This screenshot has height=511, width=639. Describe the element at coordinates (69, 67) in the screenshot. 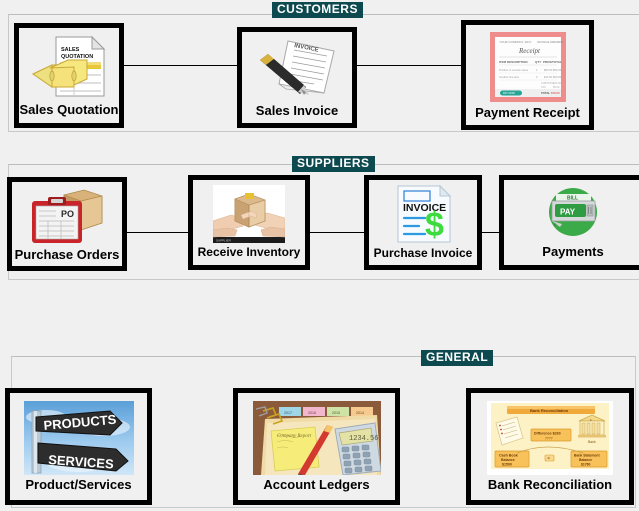

I see `sales-quotation-icon: SALES QUOTATION` at that location.